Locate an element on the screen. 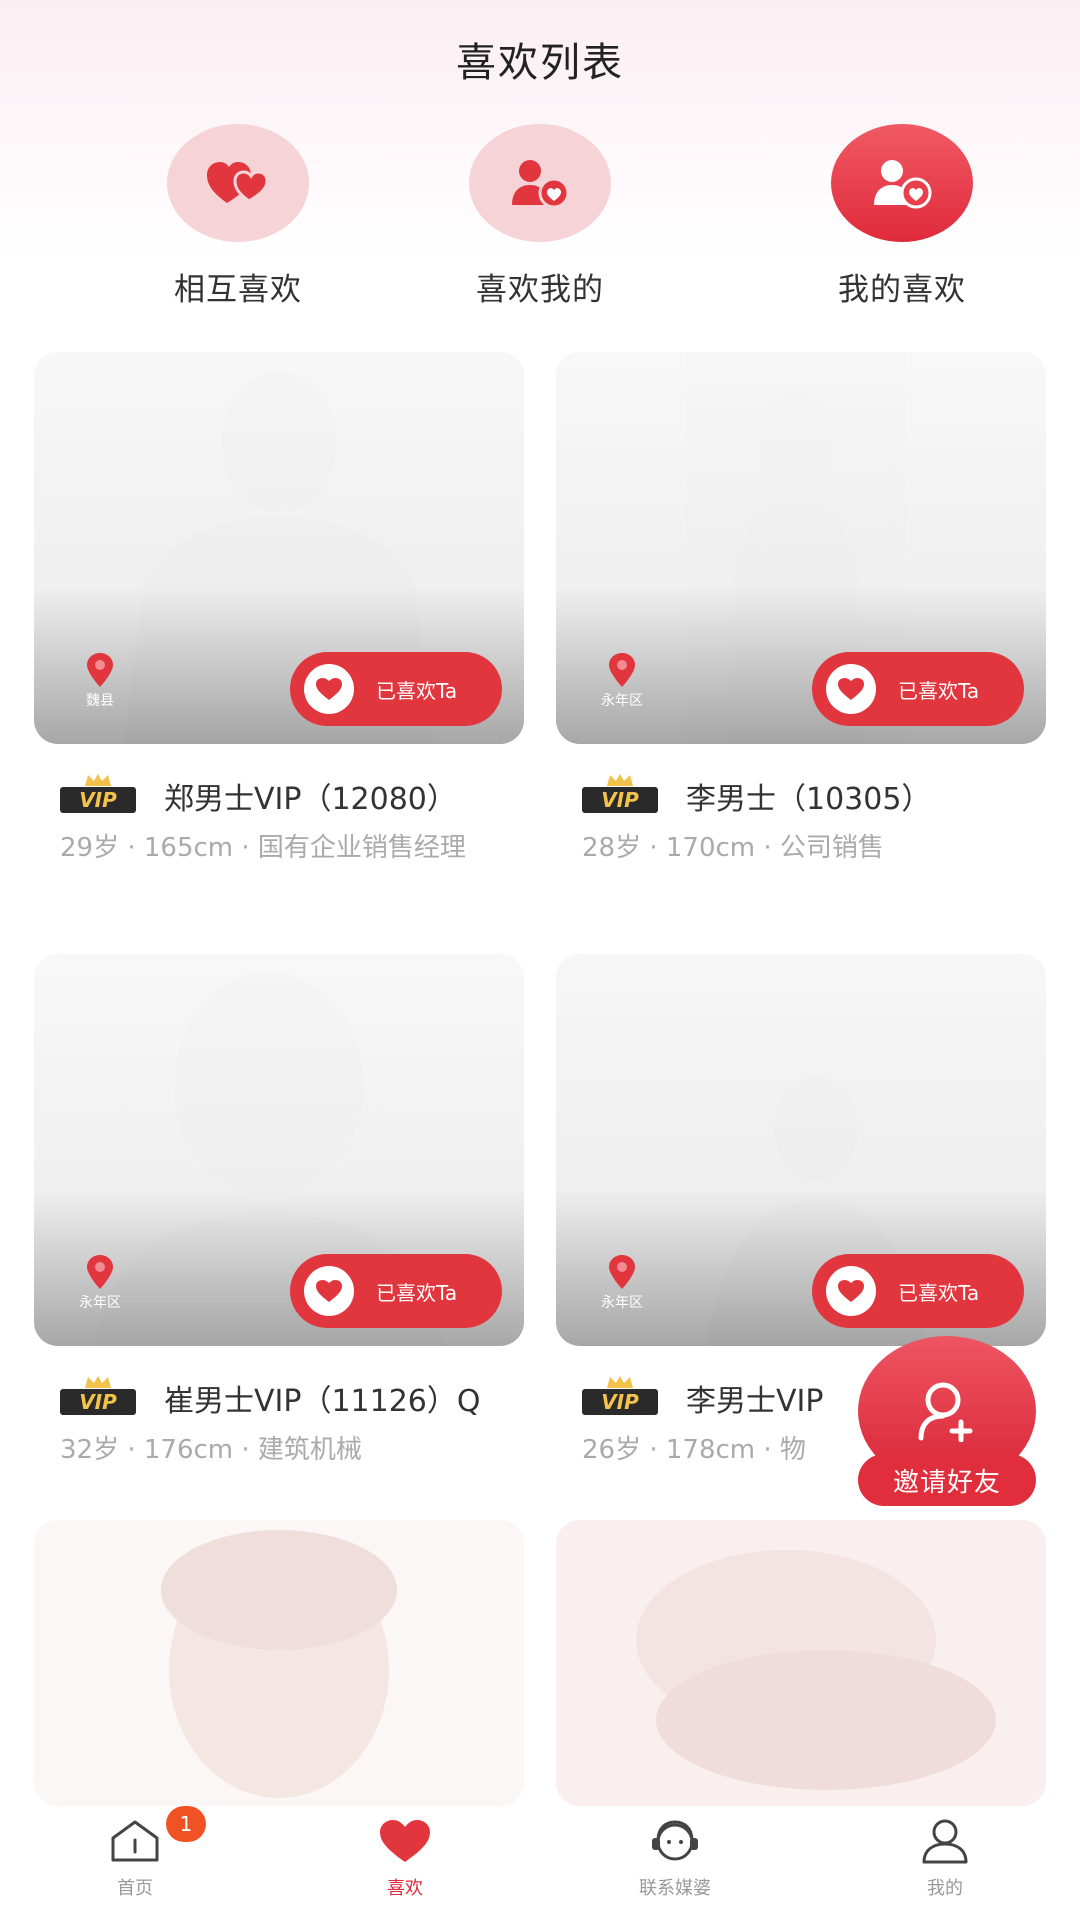  two-hearts-icon is located at coordinates (238, 183).